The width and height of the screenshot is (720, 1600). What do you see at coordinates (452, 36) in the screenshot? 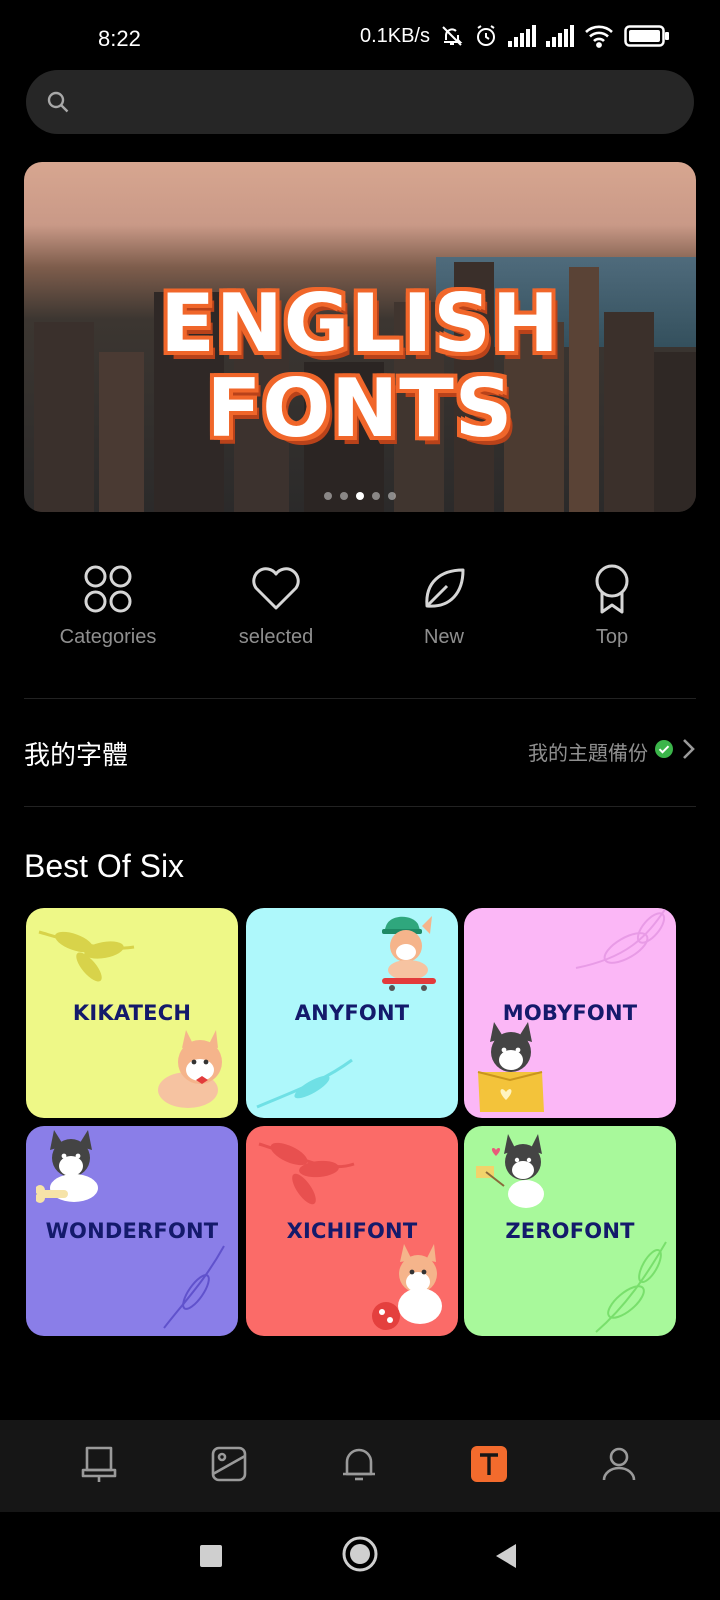
I see `mute-icon` at bounding box center [452, 36].